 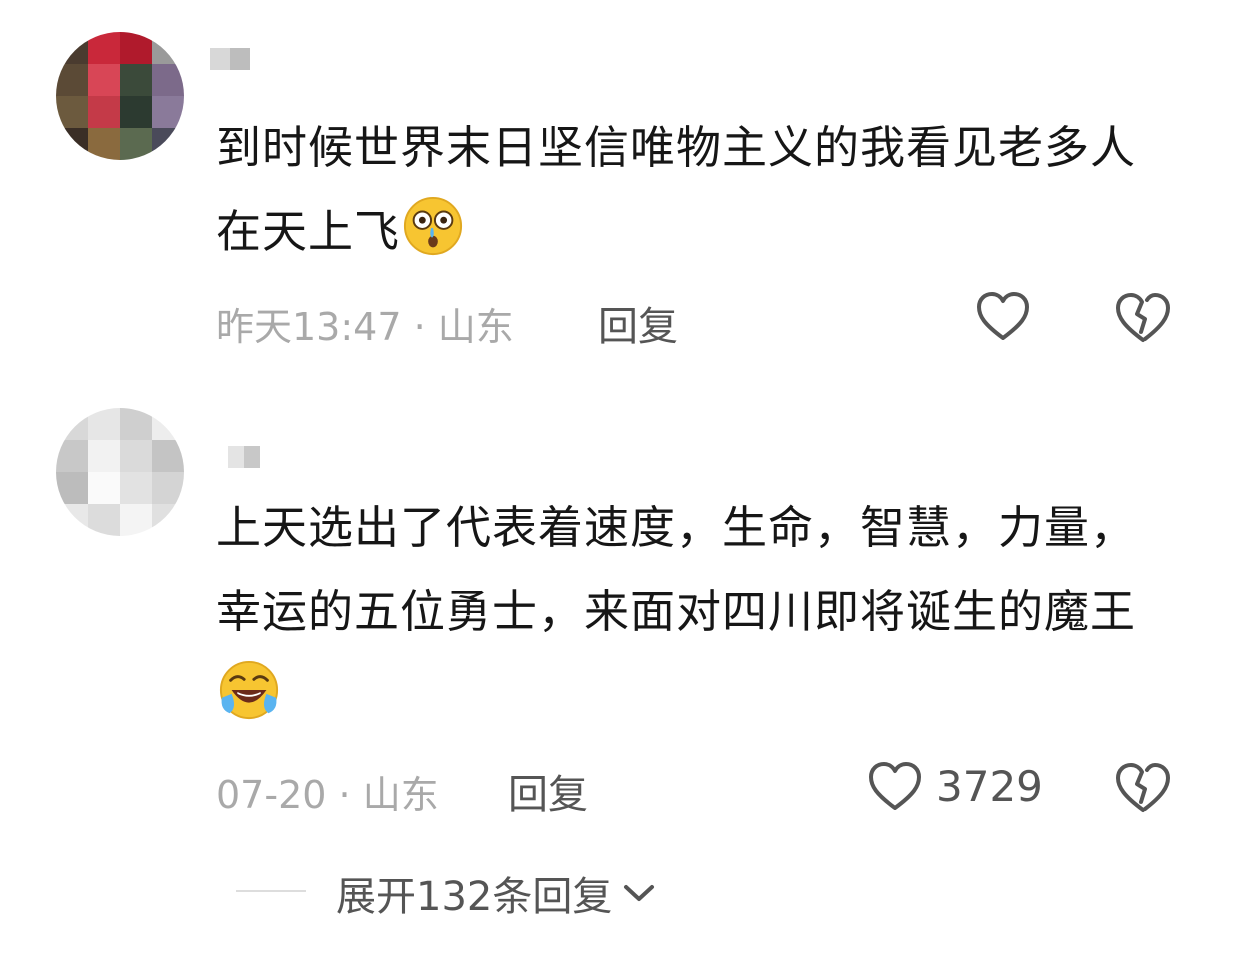 I want to click on expand-divider, so click(x=271, y=891).